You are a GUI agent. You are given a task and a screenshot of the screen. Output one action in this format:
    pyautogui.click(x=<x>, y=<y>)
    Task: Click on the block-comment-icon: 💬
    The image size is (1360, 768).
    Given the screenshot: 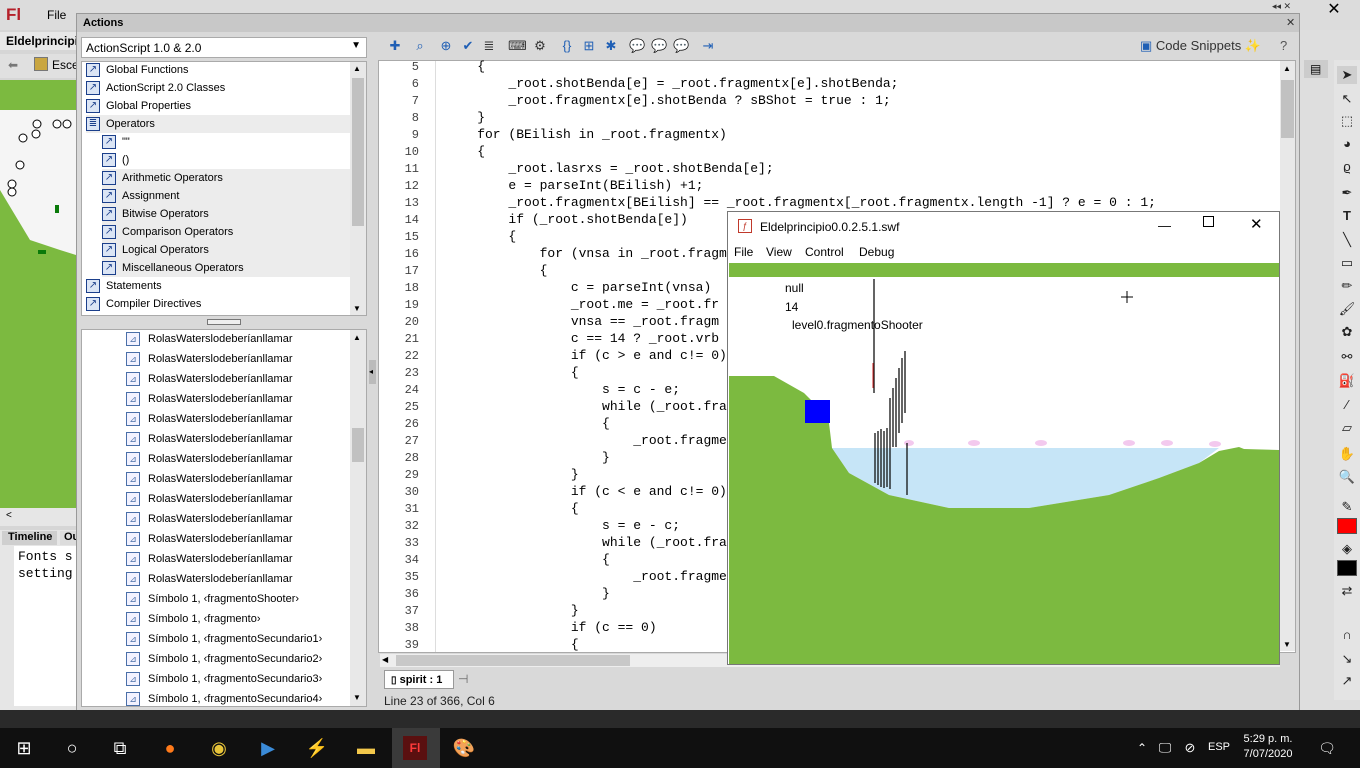 What is the action you would take?
    pyautogui.click(x=637, y=46)
    